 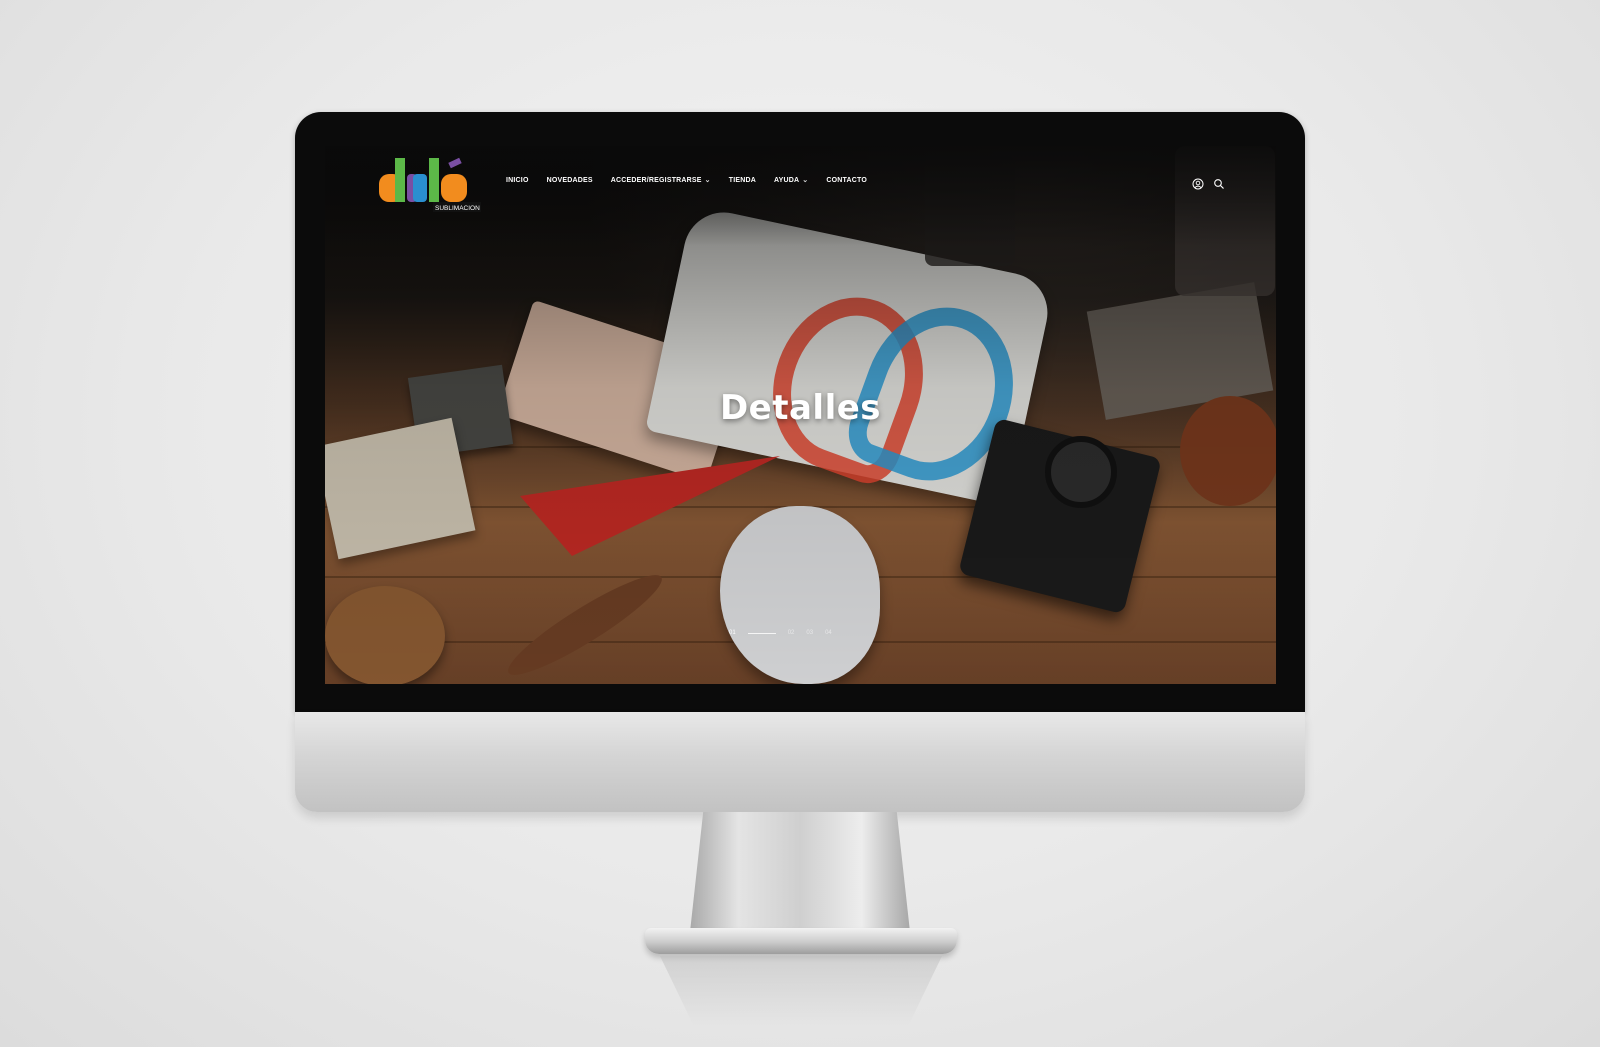 I want to click on nav-item-novedades: NOVEDADES, so click(x=570, y=180).